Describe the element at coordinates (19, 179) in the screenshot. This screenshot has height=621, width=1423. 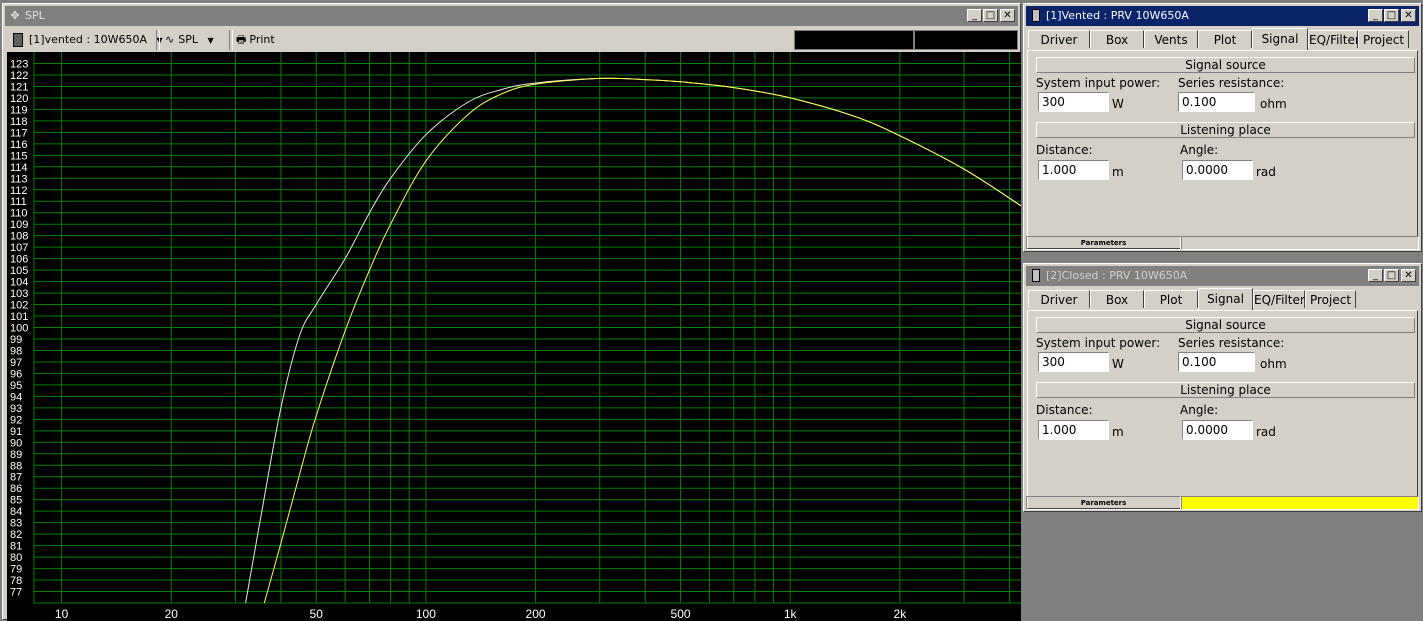
I see `y-tick-label: 113` at that location.